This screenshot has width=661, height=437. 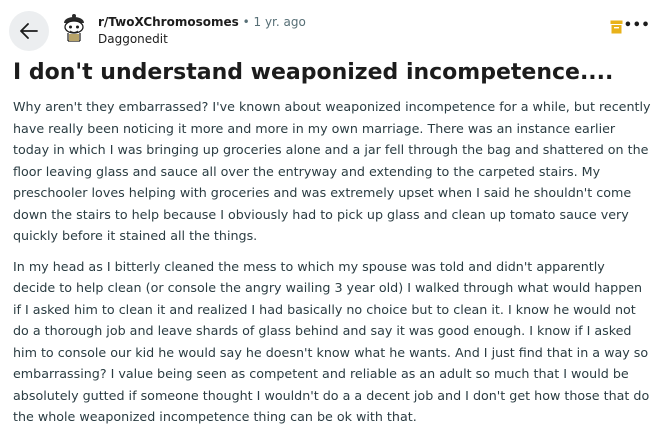 What do you see at coordinates (168, 22) in the screenshot?
I see `subreddit-link: r/TwoXChromosomes` at bounding box center [168, 22].